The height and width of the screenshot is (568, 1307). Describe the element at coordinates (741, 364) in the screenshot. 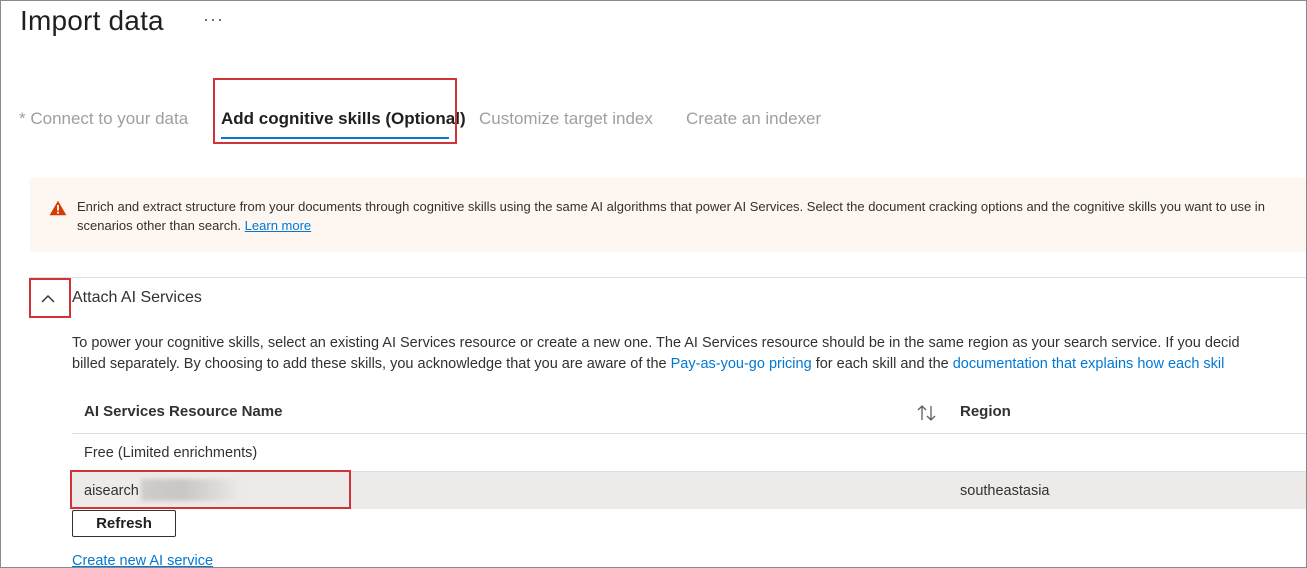

I see `pay-as-you-go-link: Pay-as-you-go pricing` at that location.